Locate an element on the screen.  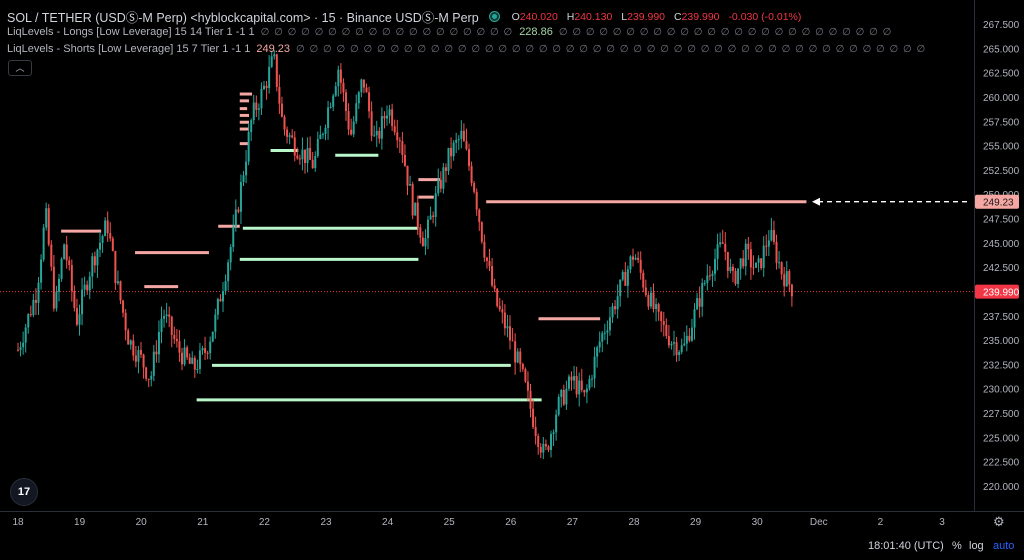
auto-toggle: auto is located at coordinates (1003, 546).